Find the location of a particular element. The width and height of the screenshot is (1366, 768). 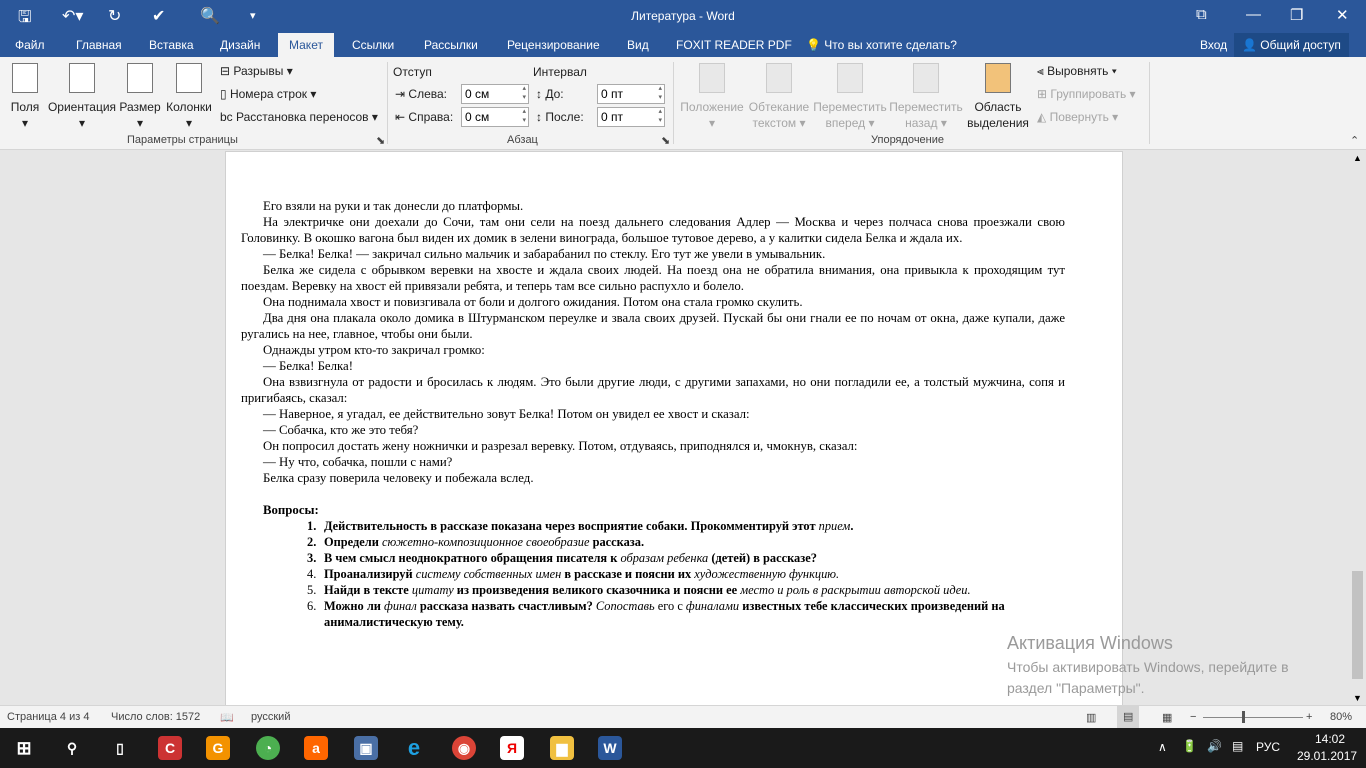

zoom-slider is located at coordinates (1253, 717).